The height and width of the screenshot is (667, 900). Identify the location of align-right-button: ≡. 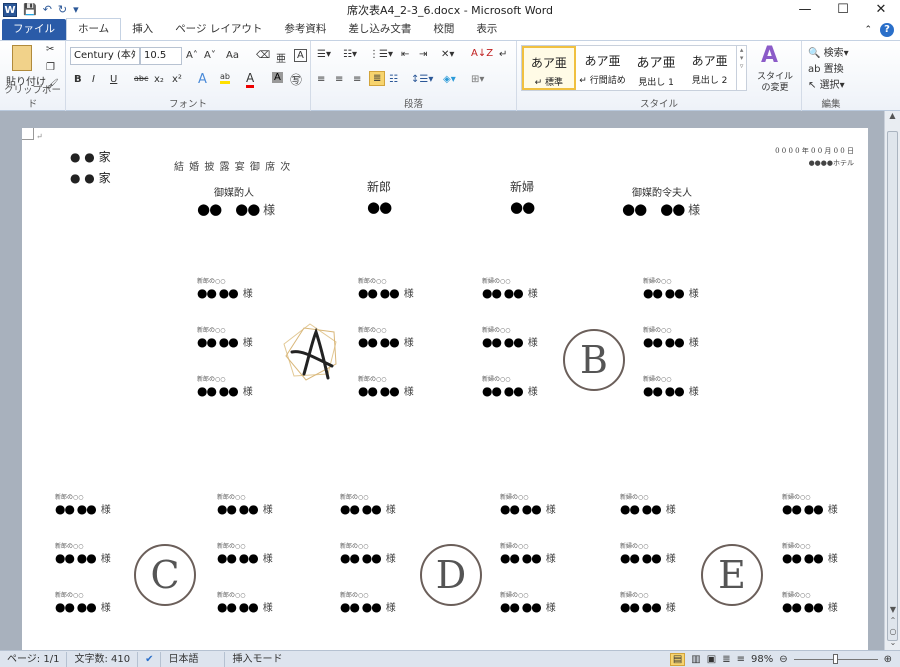
(357, 79).